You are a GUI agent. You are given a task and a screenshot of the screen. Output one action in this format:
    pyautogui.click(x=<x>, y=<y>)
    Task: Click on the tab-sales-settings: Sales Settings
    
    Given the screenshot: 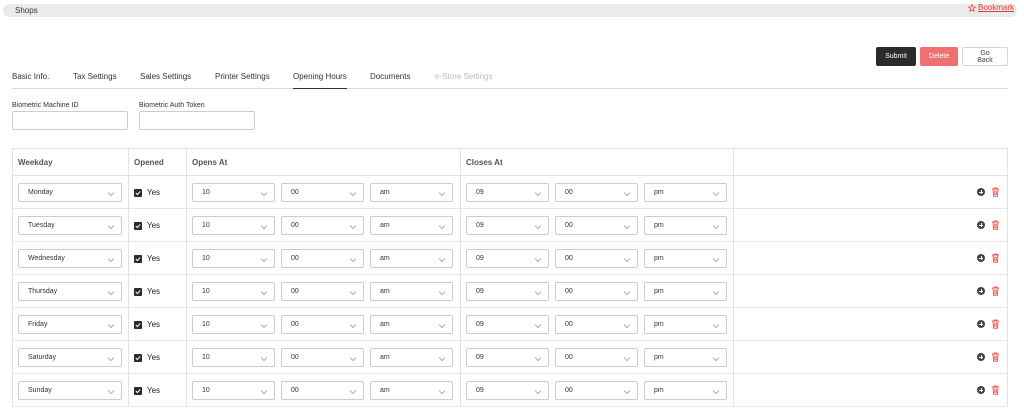 What is the action you would take?
    pyautogui.click(x=165, y=80)
    